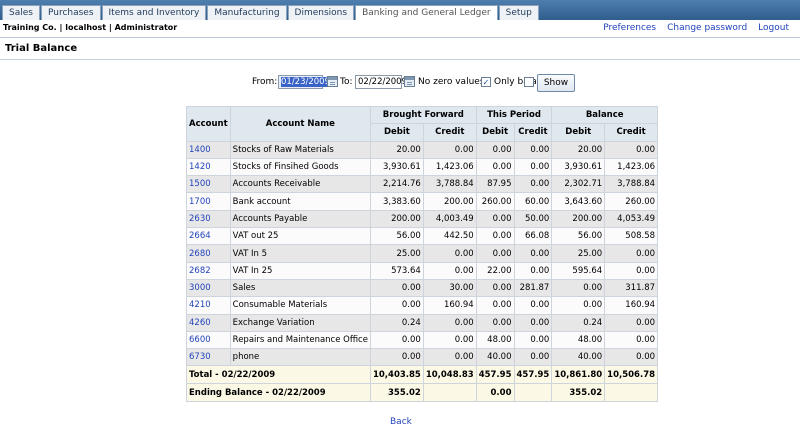 Image resolution: width=800 pixels, height=428 pixels. I want to click on account-name: Stocks of Raw Materials, so click(300, 149).